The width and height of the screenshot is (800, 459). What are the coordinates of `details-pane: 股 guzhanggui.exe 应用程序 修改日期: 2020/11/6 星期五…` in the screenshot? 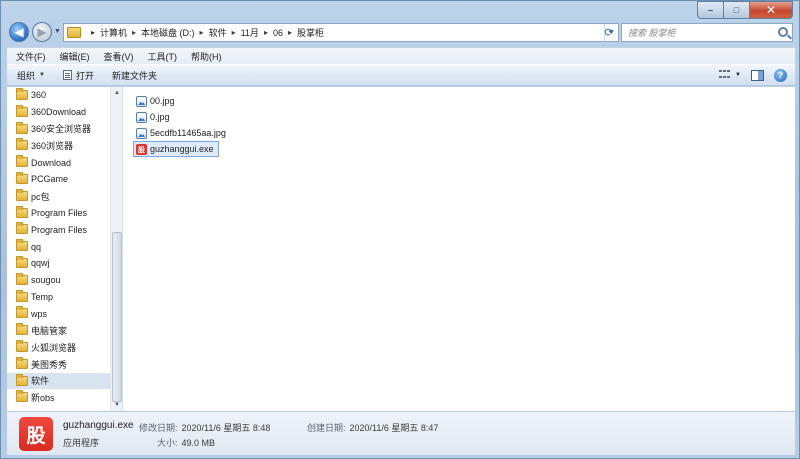 It's located at (401, 433).